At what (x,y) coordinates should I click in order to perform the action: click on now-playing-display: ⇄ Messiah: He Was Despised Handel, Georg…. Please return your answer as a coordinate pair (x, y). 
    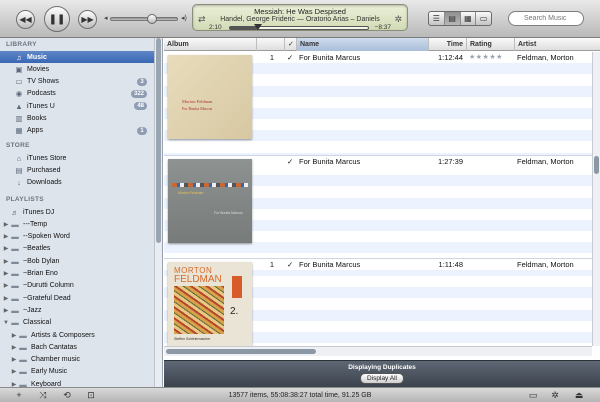
    Looking at the image, I should click on (300, 17).